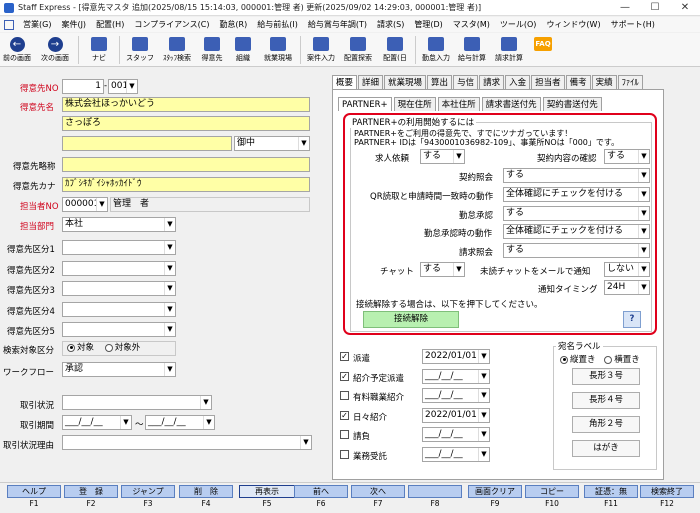  What do you see at coordinates (632, 319) in the screenshot?
I see `help-button: ?` at bounding box center [632, 319].